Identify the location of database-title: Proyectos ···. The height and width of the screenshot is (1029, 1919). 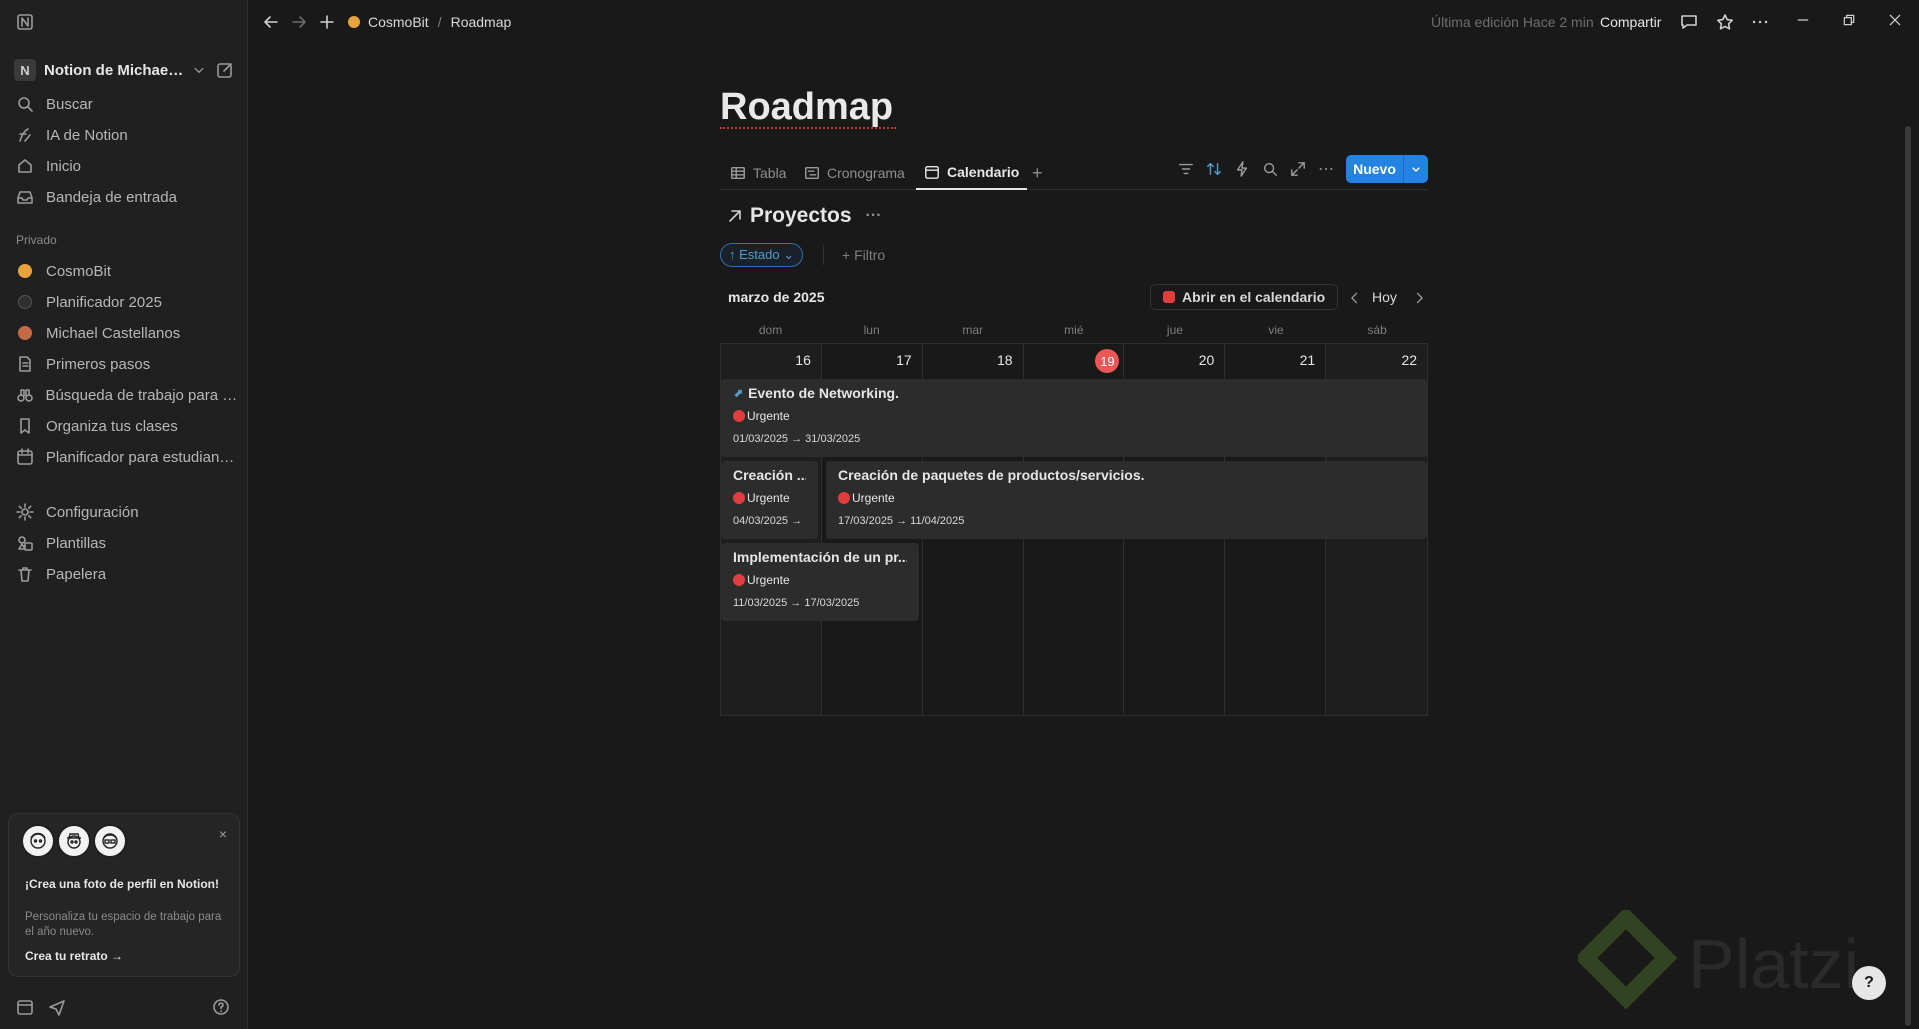
(804, 216).